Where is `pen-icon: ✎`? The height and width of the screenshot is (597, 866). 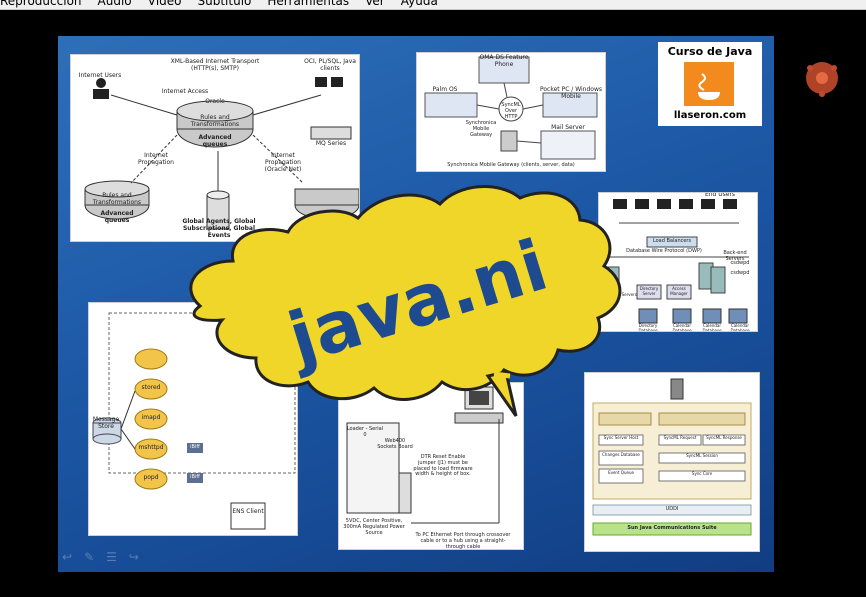 pen-icon: ✎ is located at coordinates (89, 557).